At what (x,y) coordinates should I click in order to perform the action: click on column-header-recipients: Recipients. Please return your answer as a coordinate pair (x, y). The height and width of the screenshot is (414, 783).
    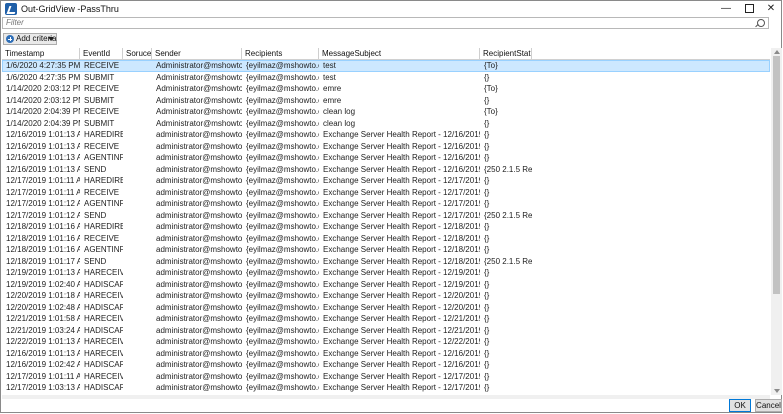
    Looking at the image, I should click on (280, 53).